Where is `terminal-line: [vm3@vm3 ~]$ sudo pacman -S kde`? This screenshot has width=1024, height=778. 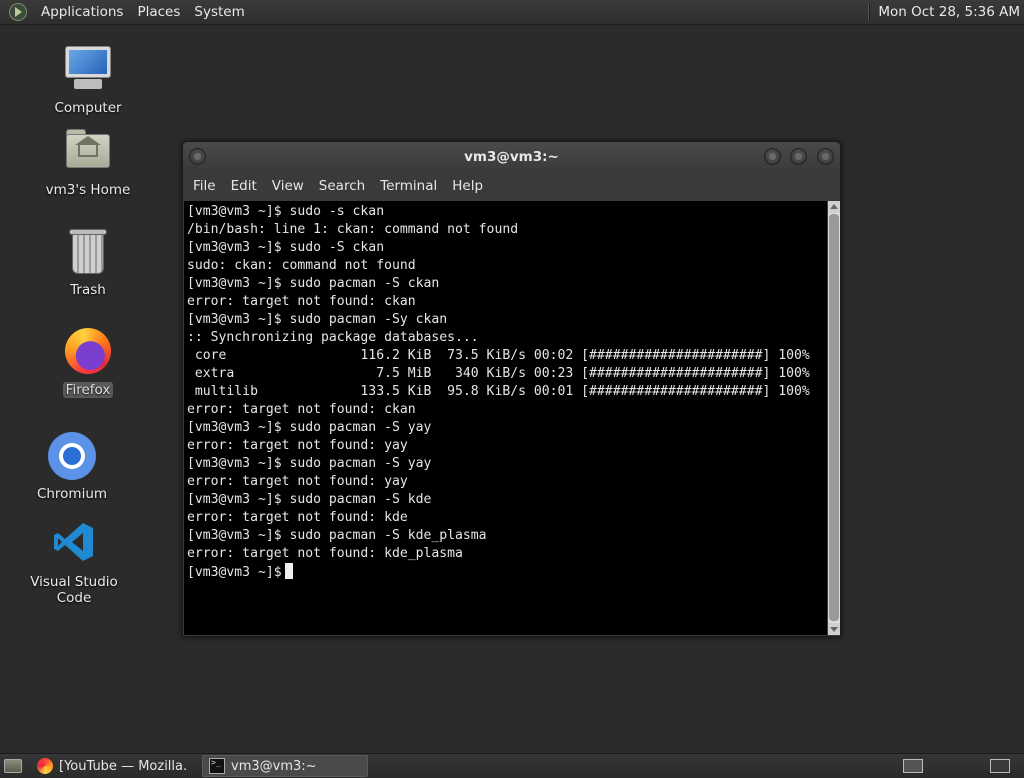
terminal-line: [vm3@vm3 ~]$ sudo pacman -S kde is located at coordinates (309, 499).